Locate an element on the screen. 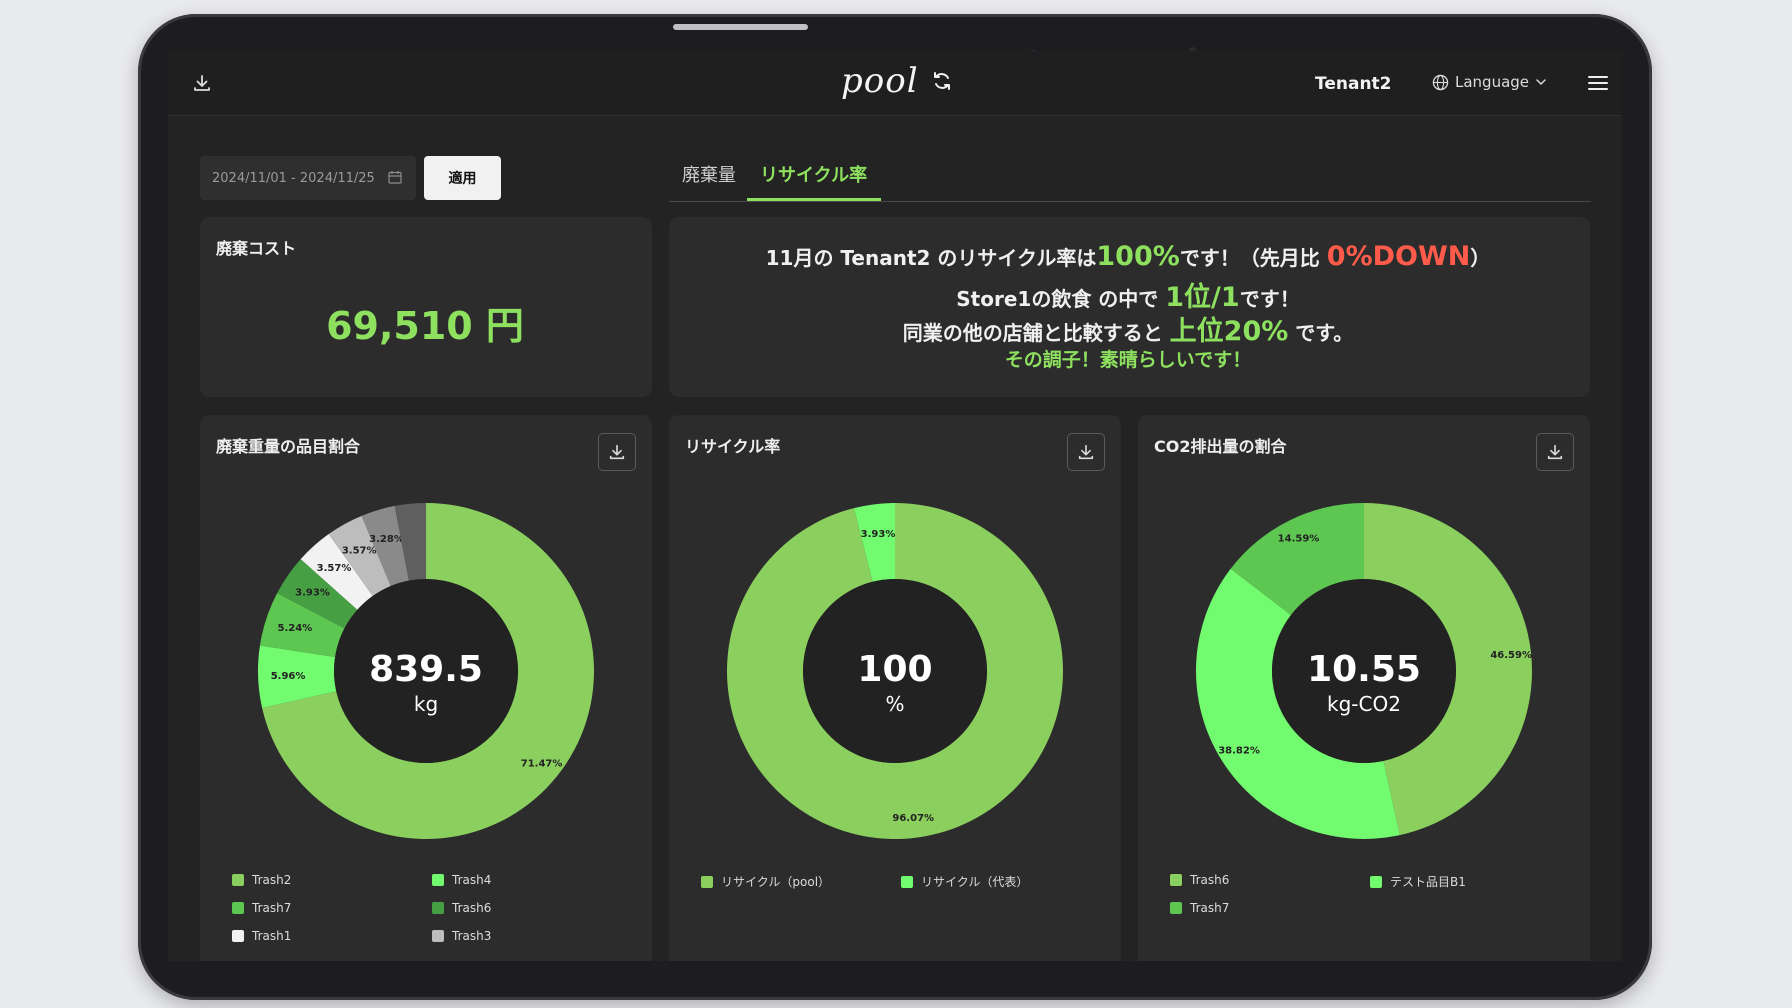  legend-item: テスト品目B1 is located at coordinates (1418, 881).